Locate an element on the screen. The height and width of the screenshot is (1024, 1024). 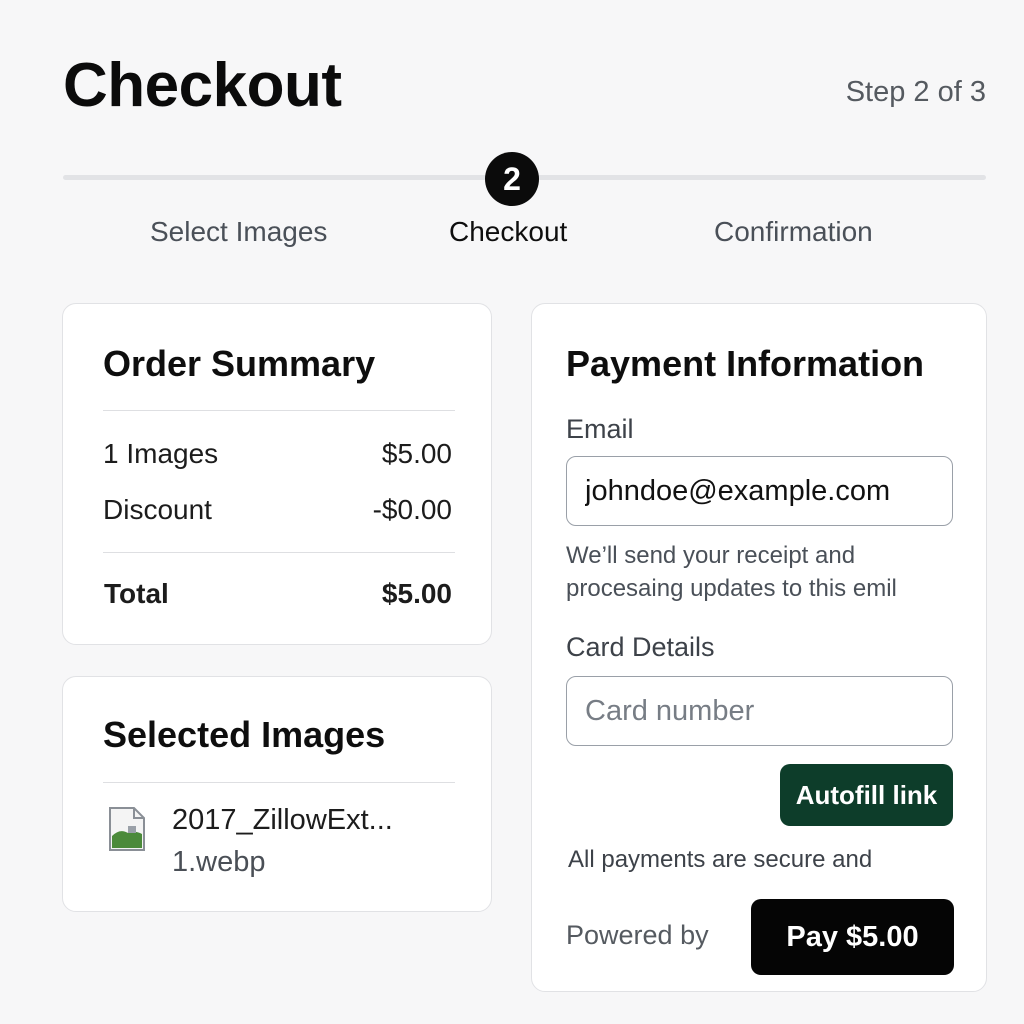
powered-by-text: Powered by is located at coordinates (637, 935).